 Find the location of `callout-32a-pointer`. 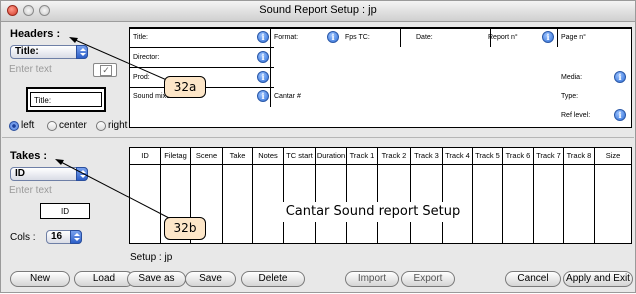

callout-32a-pointer is located at coordinates (121, 60).